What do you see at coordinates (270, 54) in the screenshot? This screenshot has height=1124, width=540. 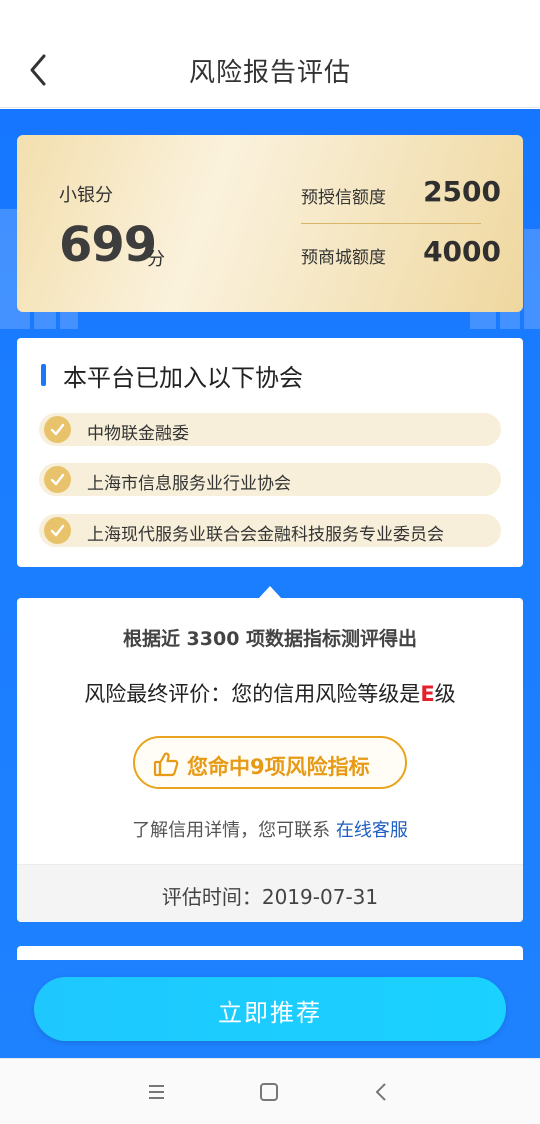 I see `header-bar: 风险报告评估` at bounding box center [270, 54].